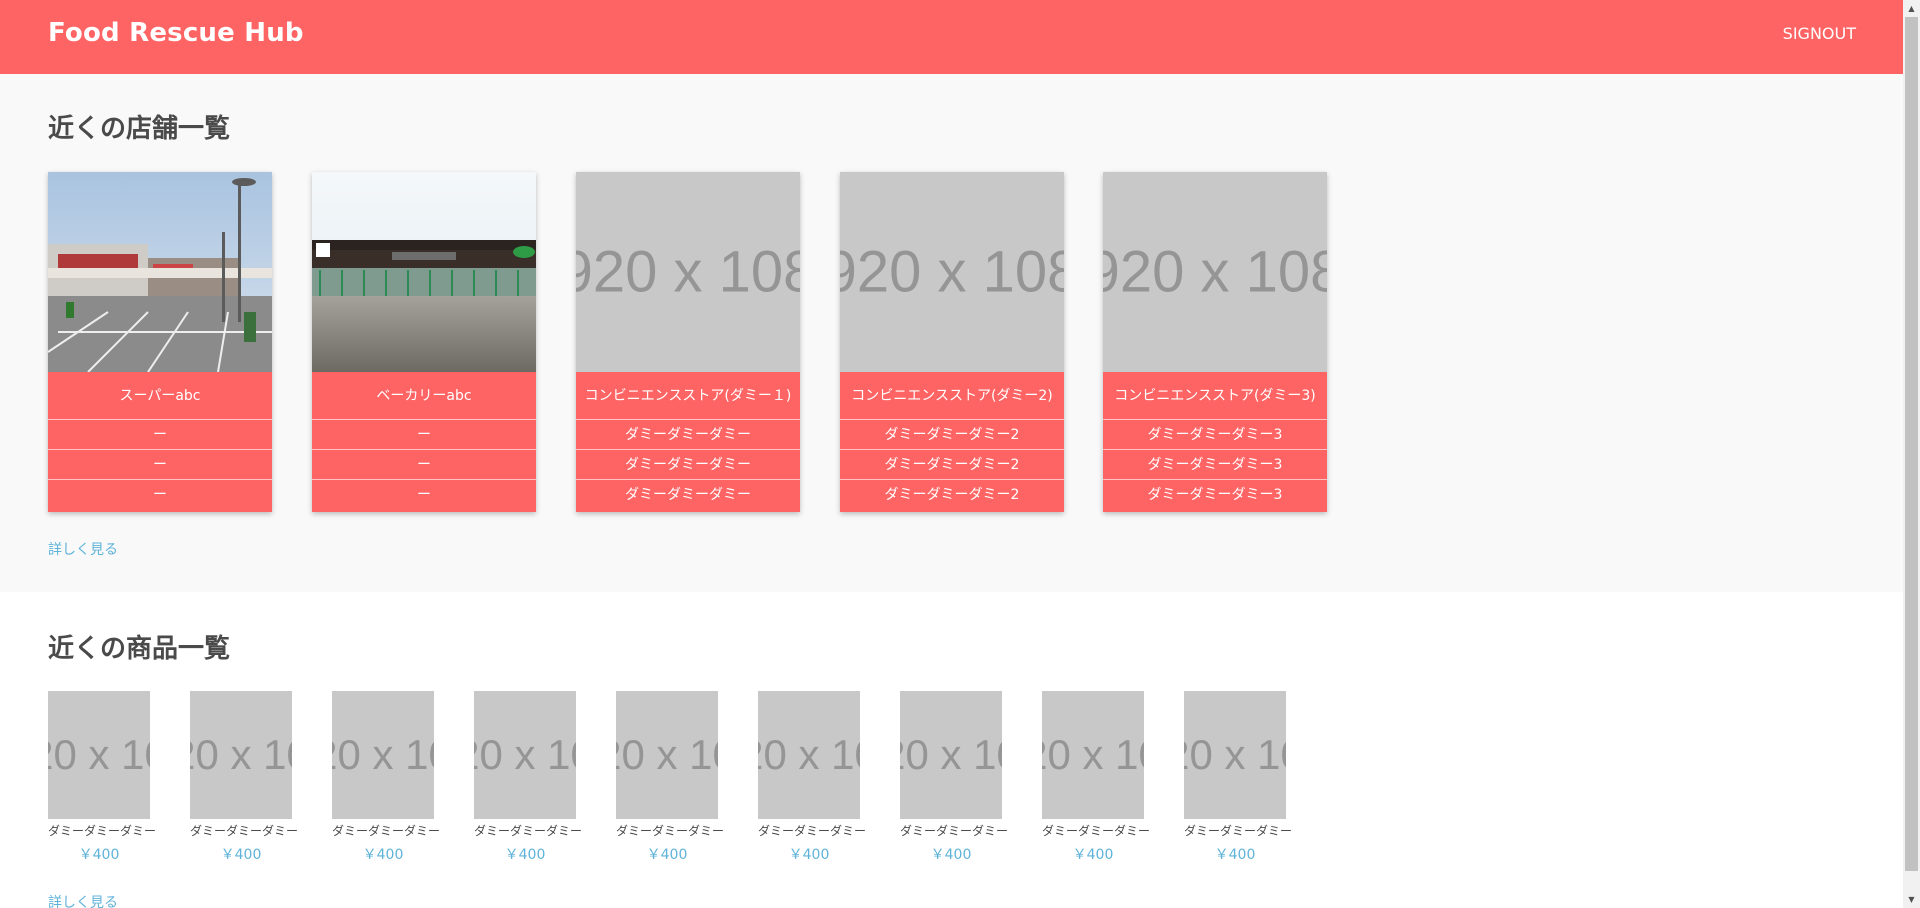  I want to click on store-card: スーパーabc ー ー ー, so click(160, 342).